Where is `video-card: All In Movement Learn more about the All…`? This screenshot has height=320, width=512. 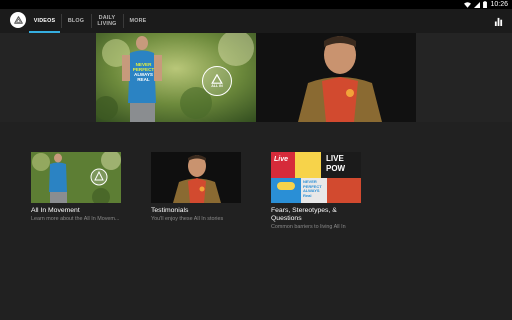
video-card: All In Movement Learn more about the All… is located at coordinates (77, 187).